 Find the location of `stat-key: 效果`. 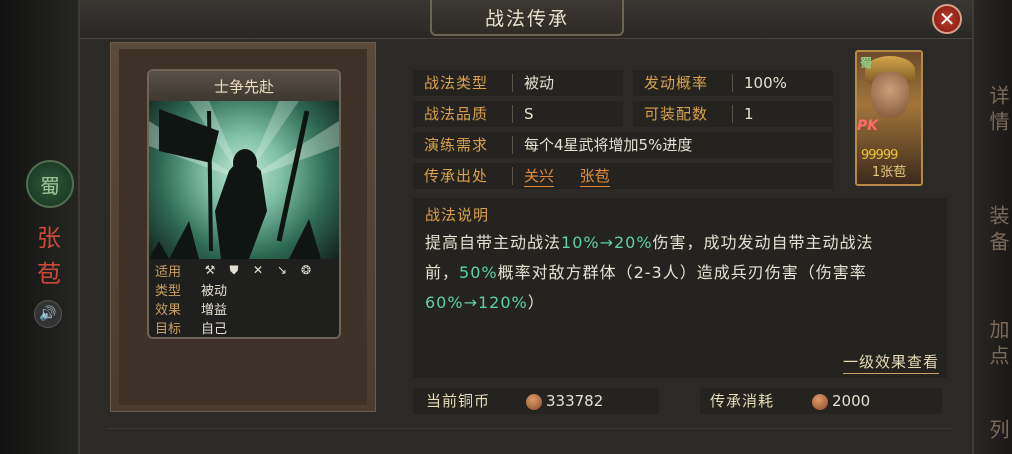

stat-key: 效果 is located at coordinates (168, 310).